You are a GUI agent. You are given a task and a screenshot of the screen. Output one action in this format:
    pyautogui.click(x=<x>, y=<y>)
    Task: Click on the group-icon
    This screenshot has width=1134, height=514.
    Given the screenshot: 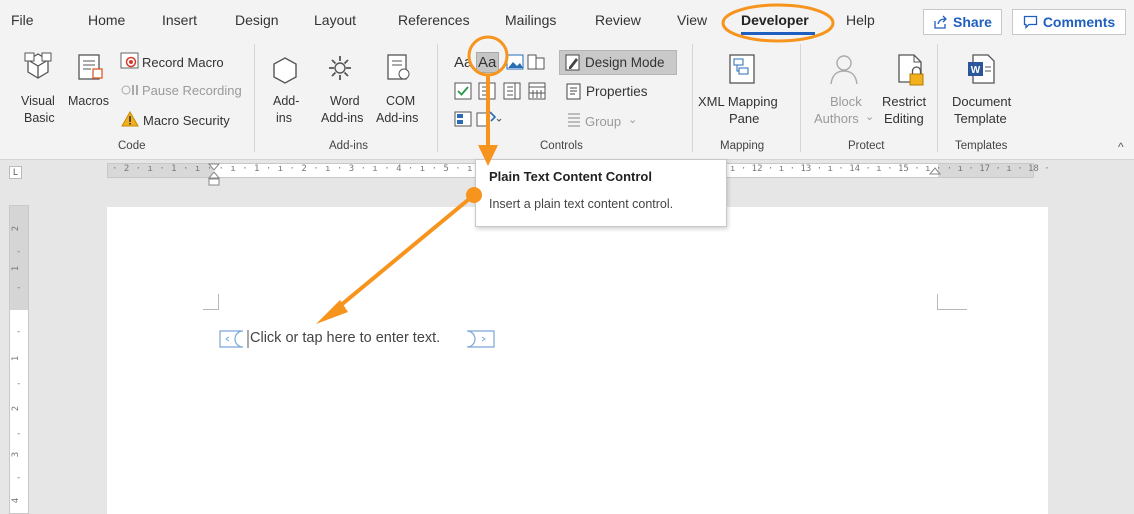 What is the action you would take?
    pyautogui.click(x=574, y=120)
    